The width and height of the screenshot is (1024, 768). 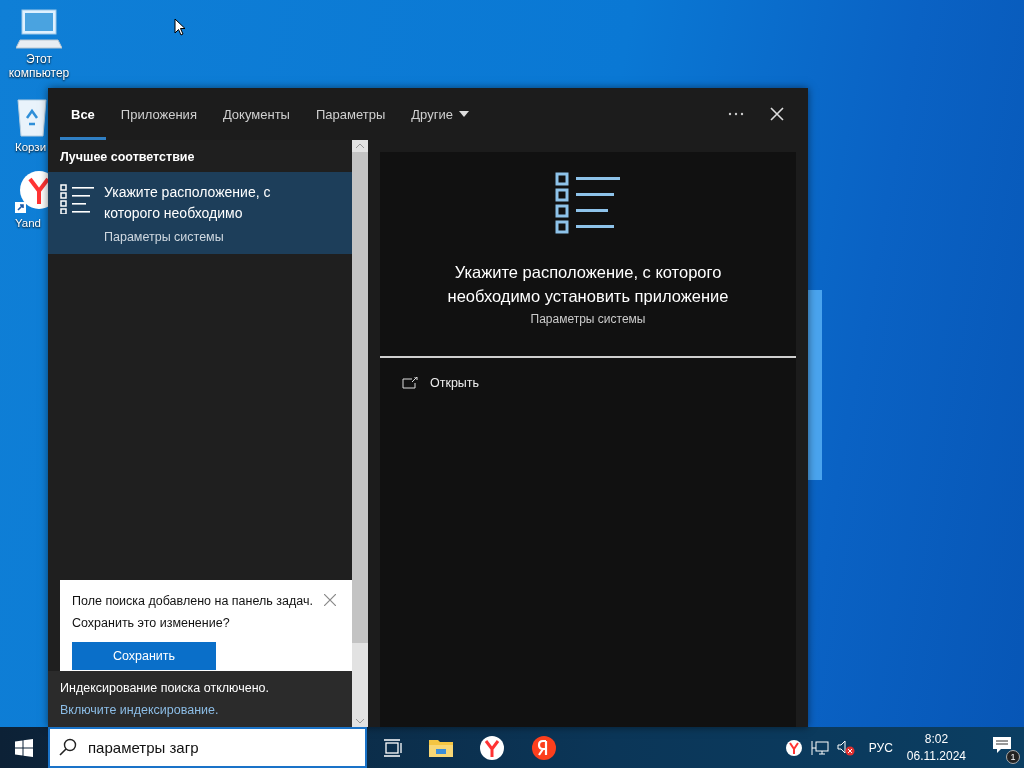 What do you see at coordinates (463, 114) in the screenshot?
I see `caret-icon` at bounding box center [463, 114].